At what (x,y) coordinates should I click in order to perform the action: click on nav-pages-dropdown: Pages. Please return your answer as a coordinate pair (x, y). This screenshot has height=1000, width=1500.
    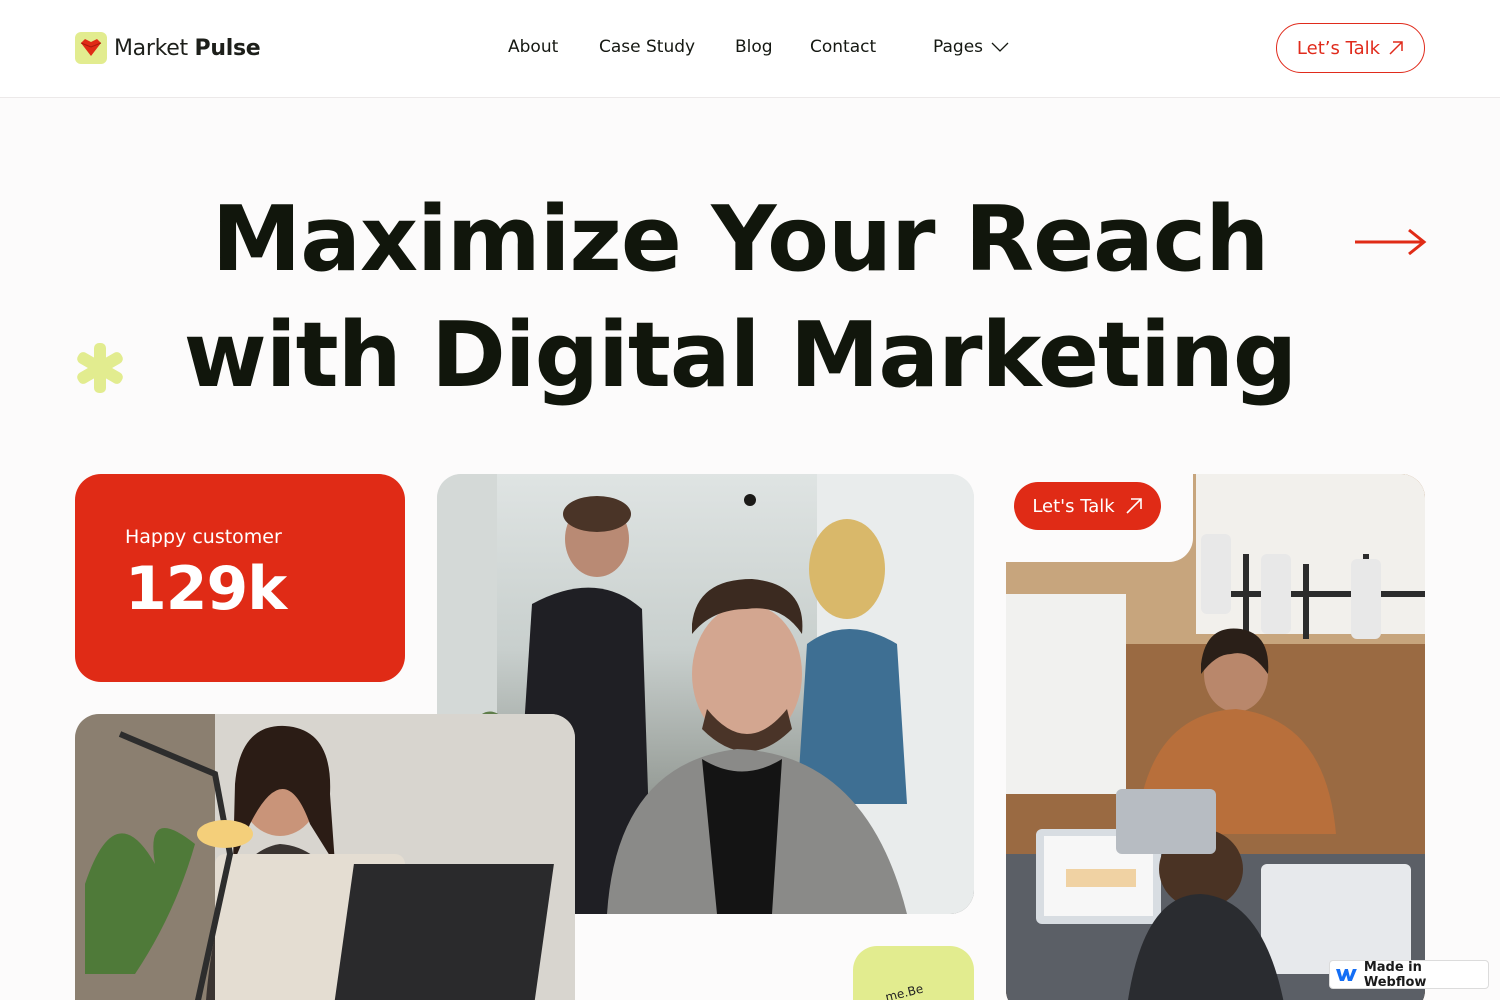
    Looking at the image, I should click on (971, 47).